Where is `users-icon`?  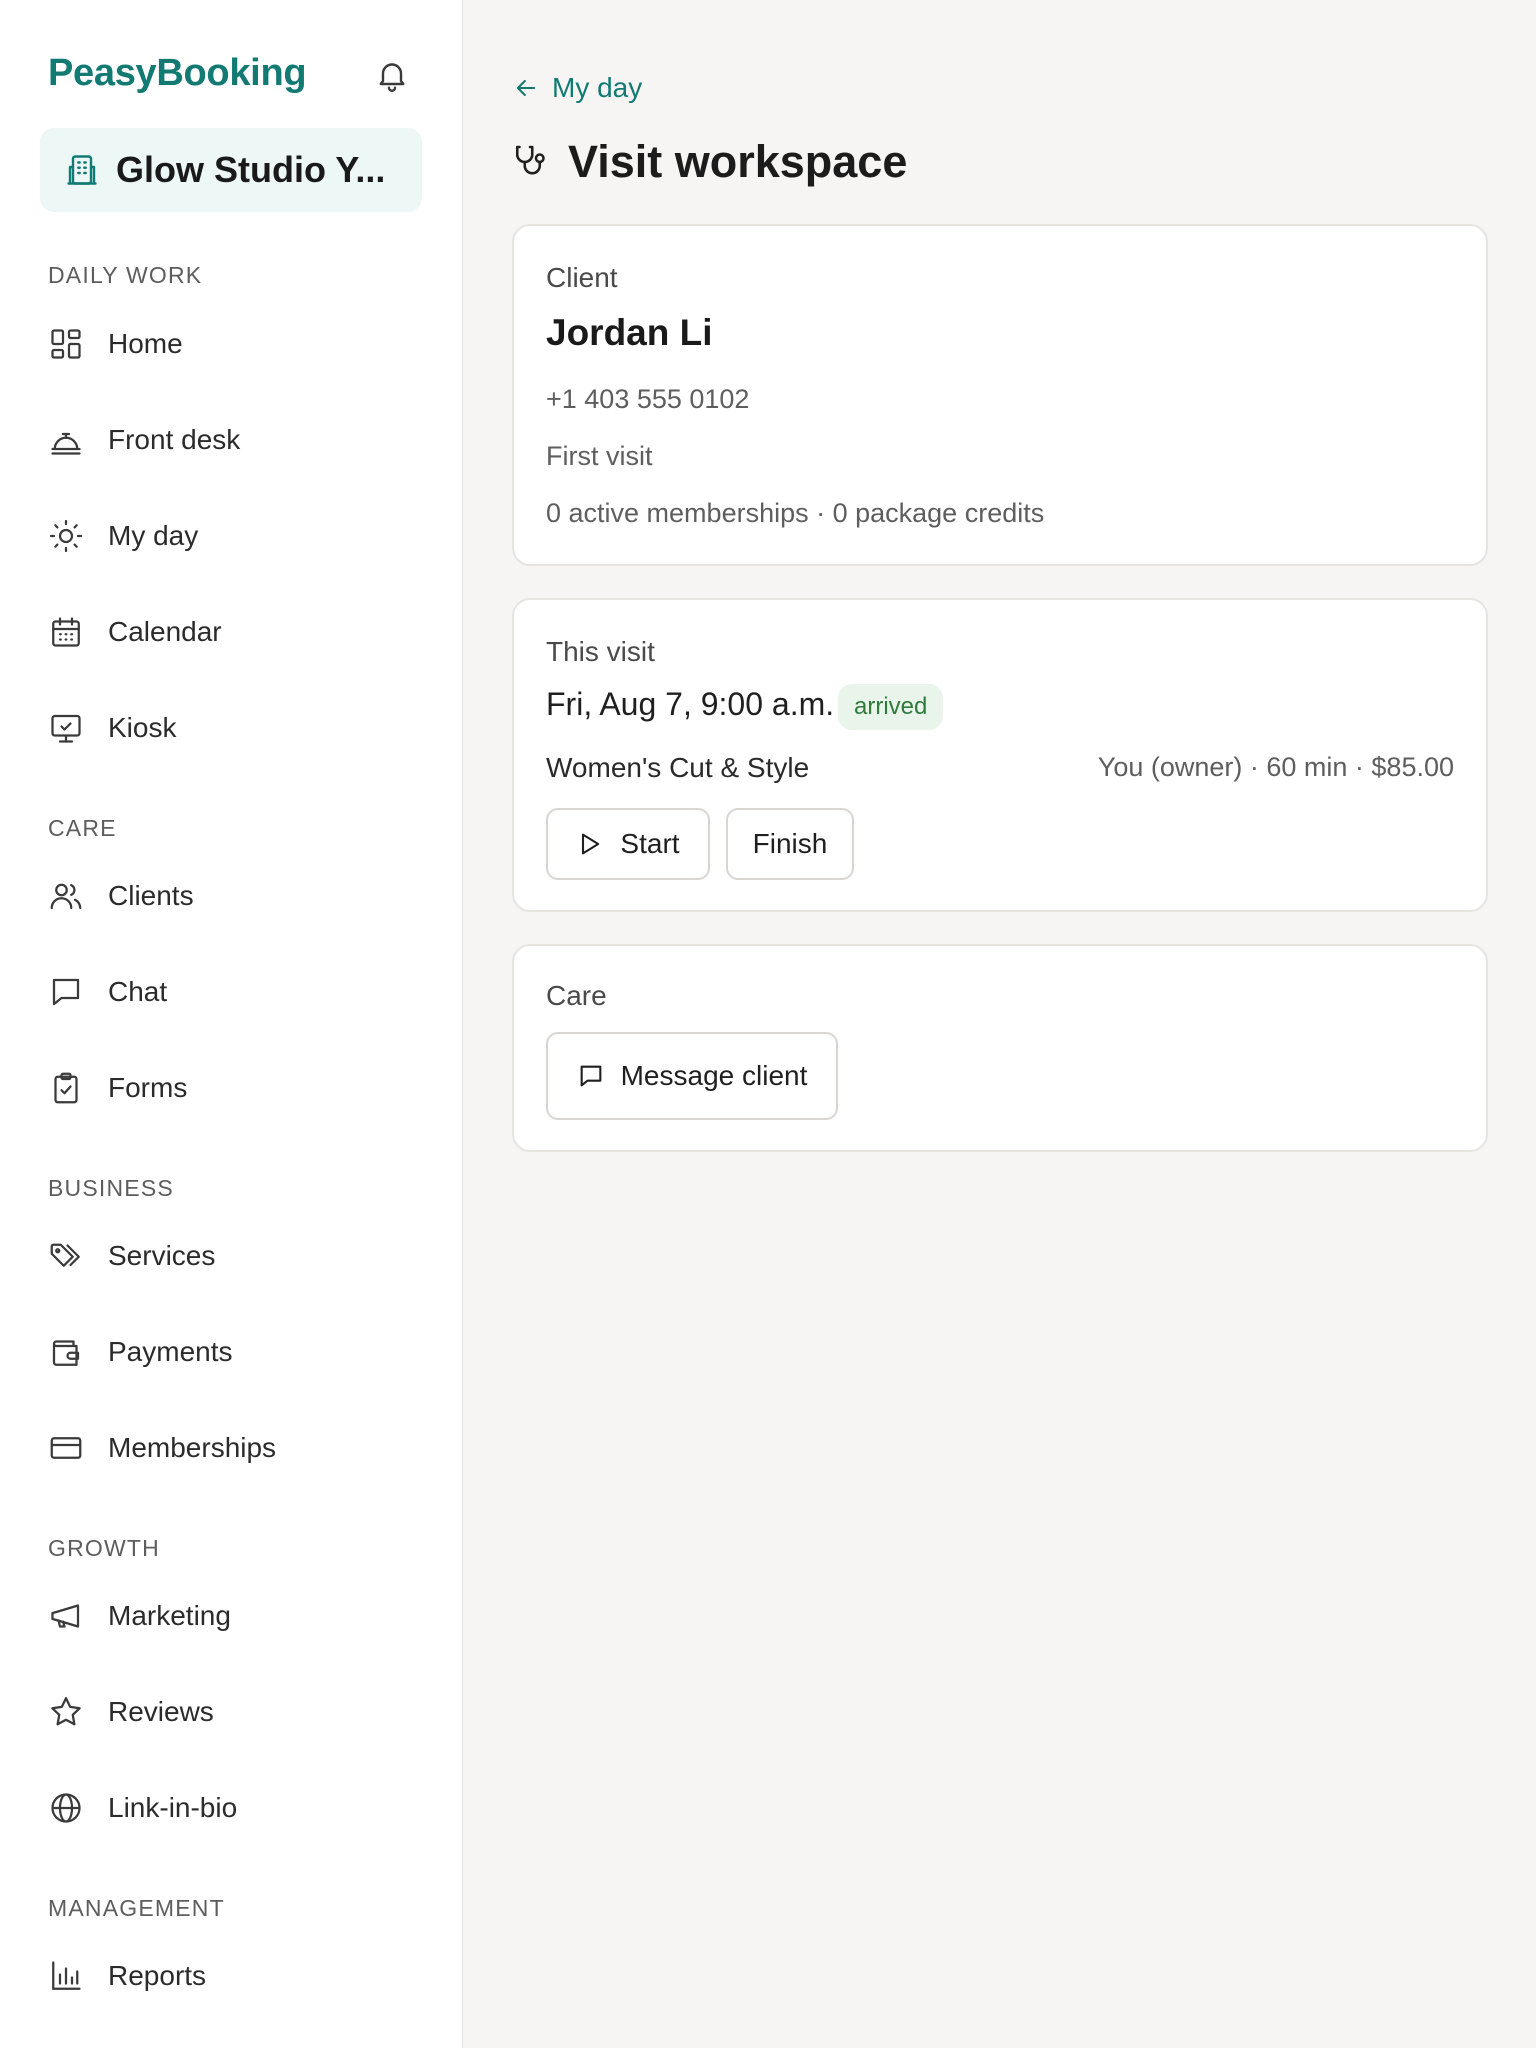 users-icon is located at coordinates (66, 896).